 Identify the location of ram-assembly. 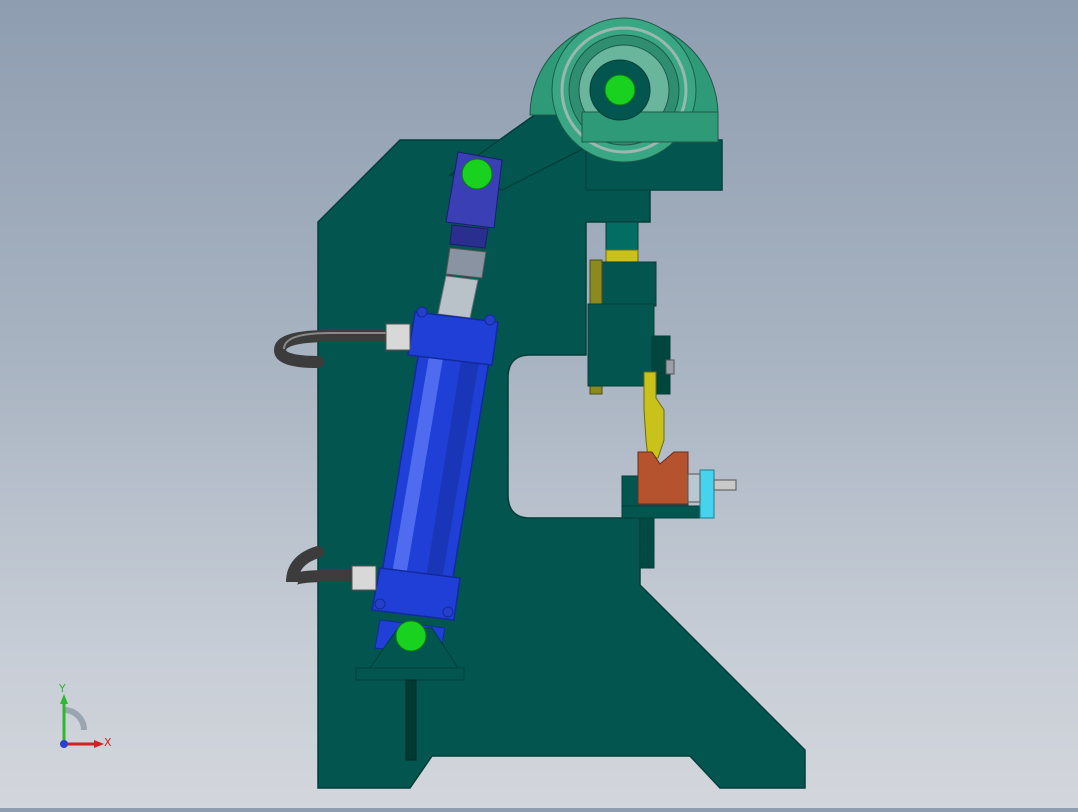
(631, 340).